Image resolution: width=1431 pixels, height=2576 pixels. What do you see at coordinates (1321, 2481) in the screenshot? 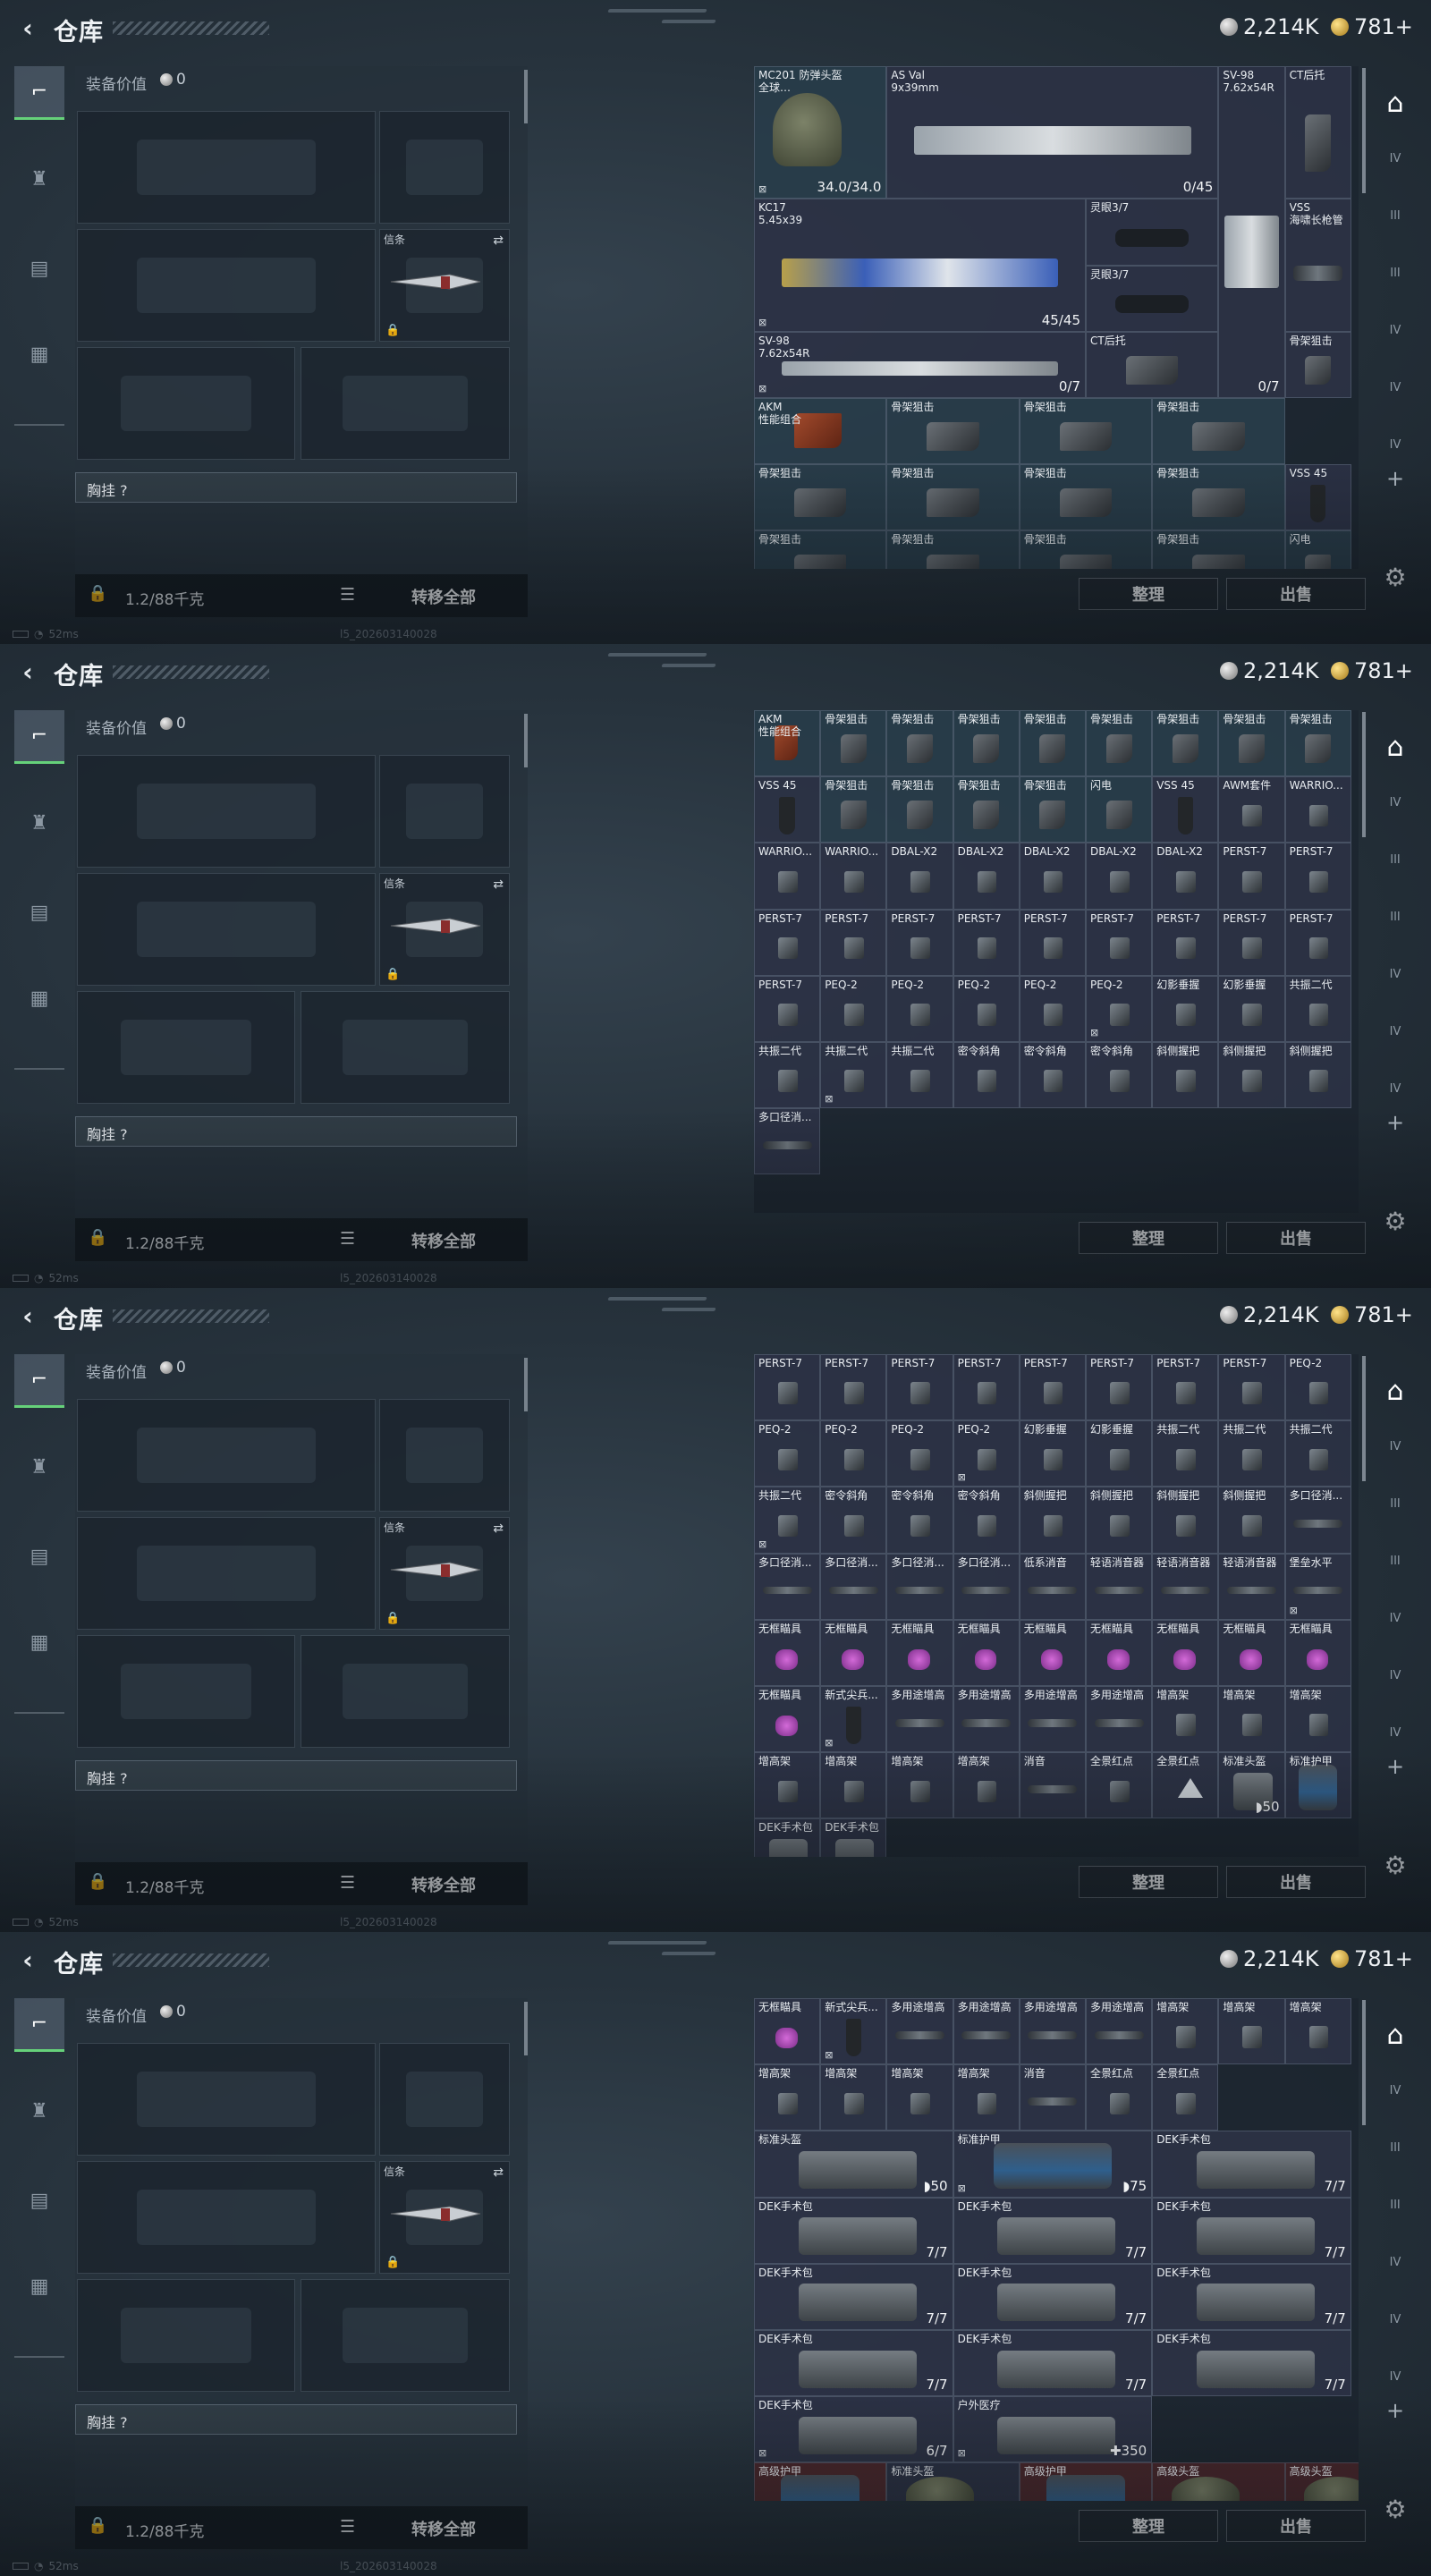
I see `item-cell: 高级头盔` at bounding box center [1321, 2481].